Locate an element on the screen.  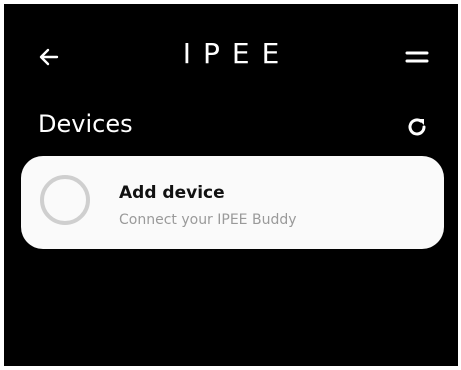
menu-button is located at coordinates (417, 57).